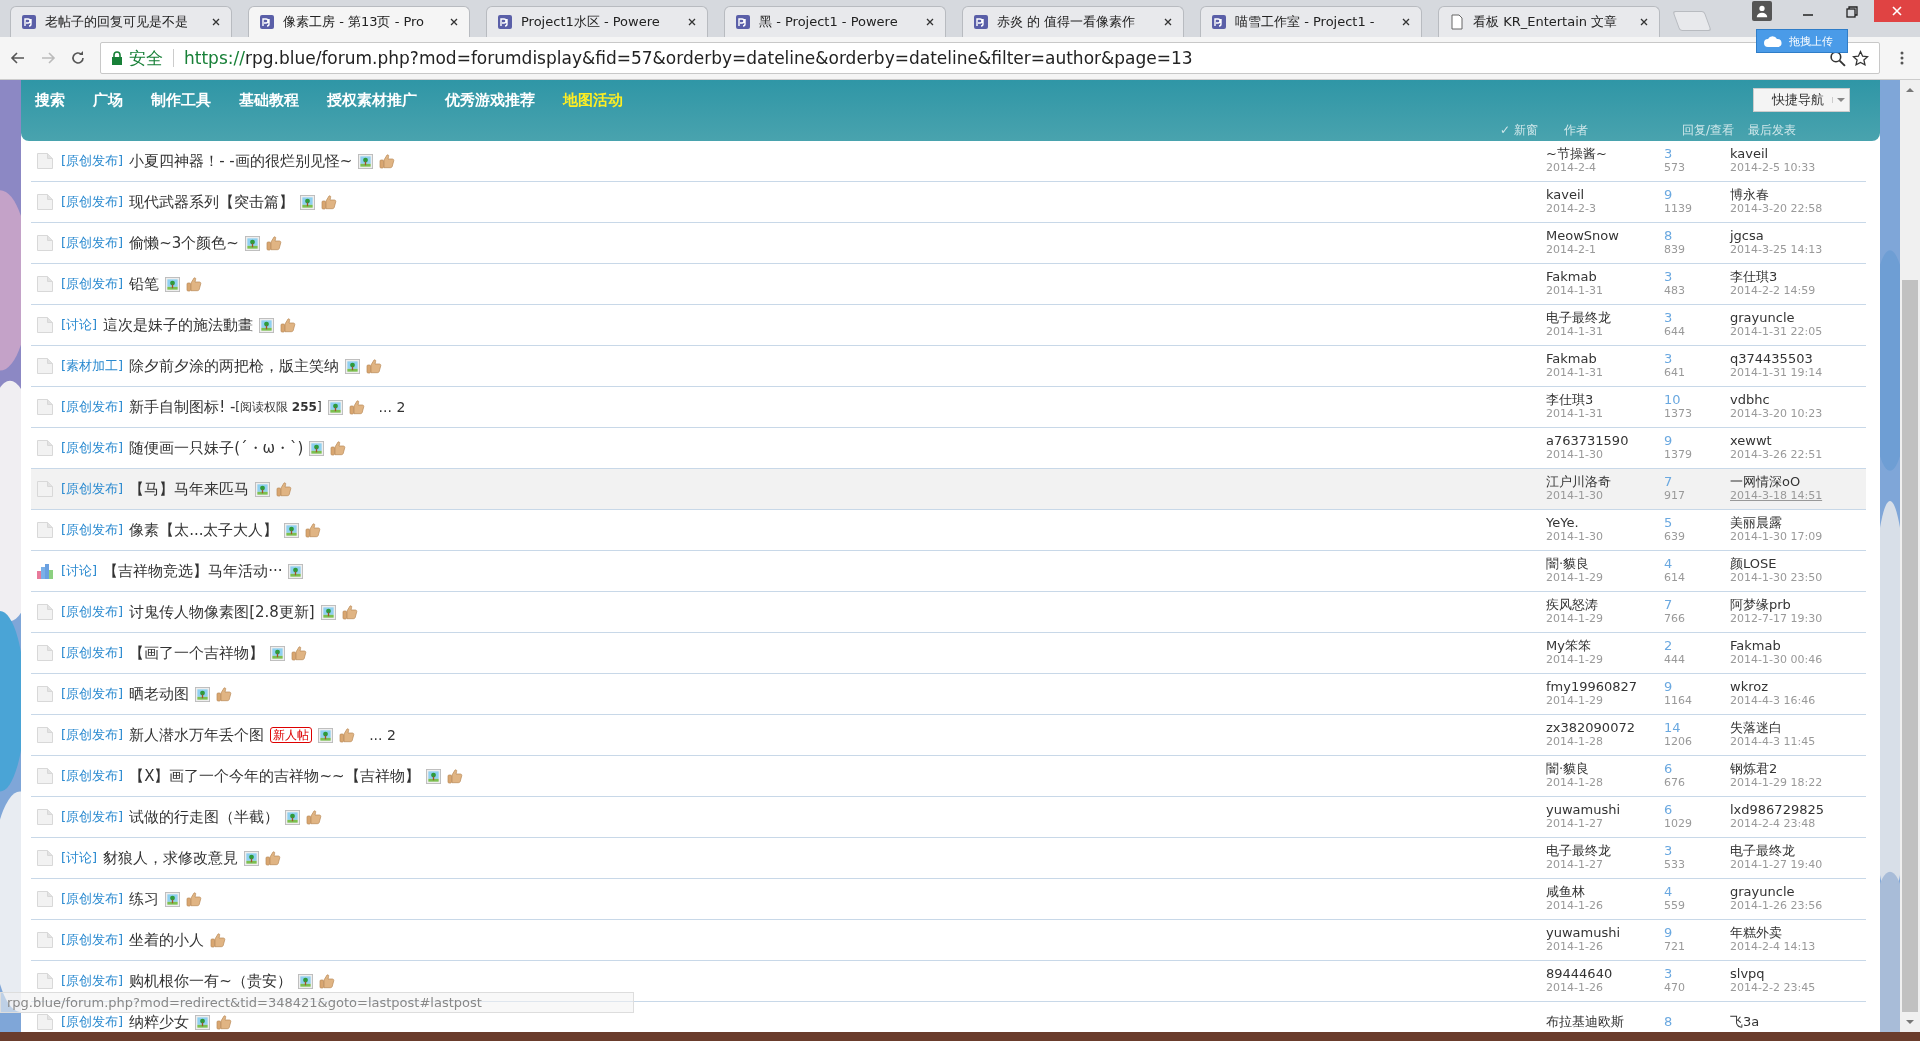  I want to click on thread-row: [原创发布] 【马】马年来匹马 江户川洛奇 2014-1-30 7 917 一网情深oO 2014-3-18 14:51, so click(948, 489).